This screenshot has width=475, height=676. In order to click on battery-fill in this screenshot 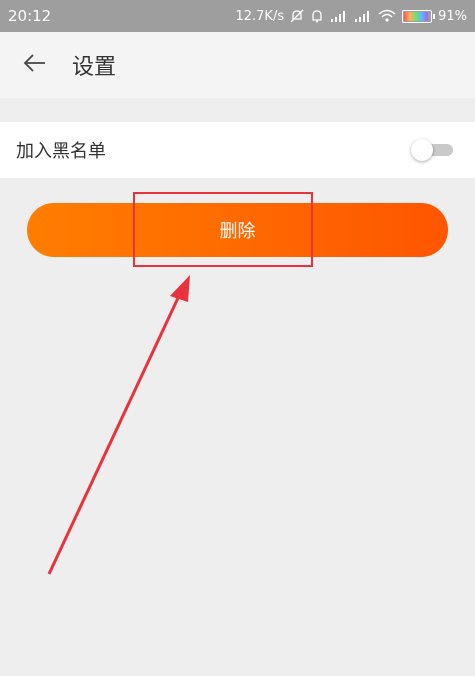, I will do `click(416, 16)`.